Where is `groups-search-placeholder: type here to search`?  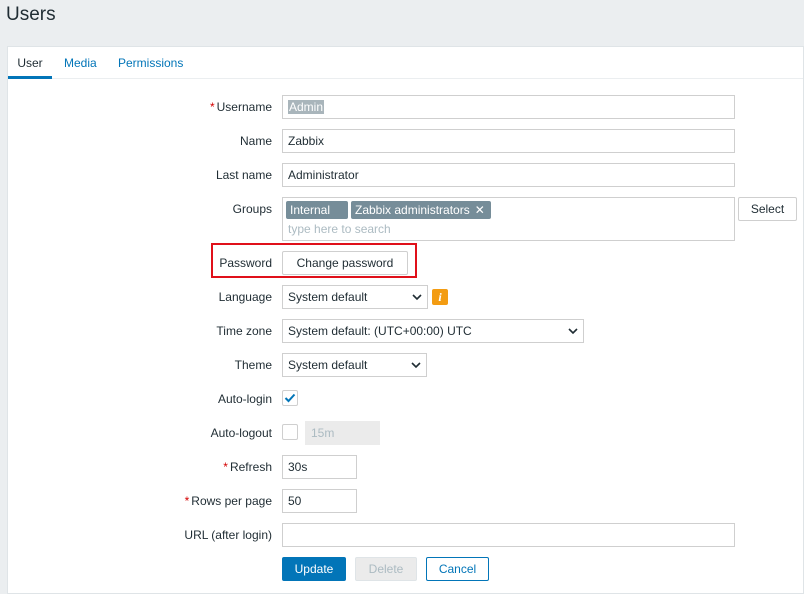 groups-search-placeholder: type here to search is located at coordinates (339, 229).